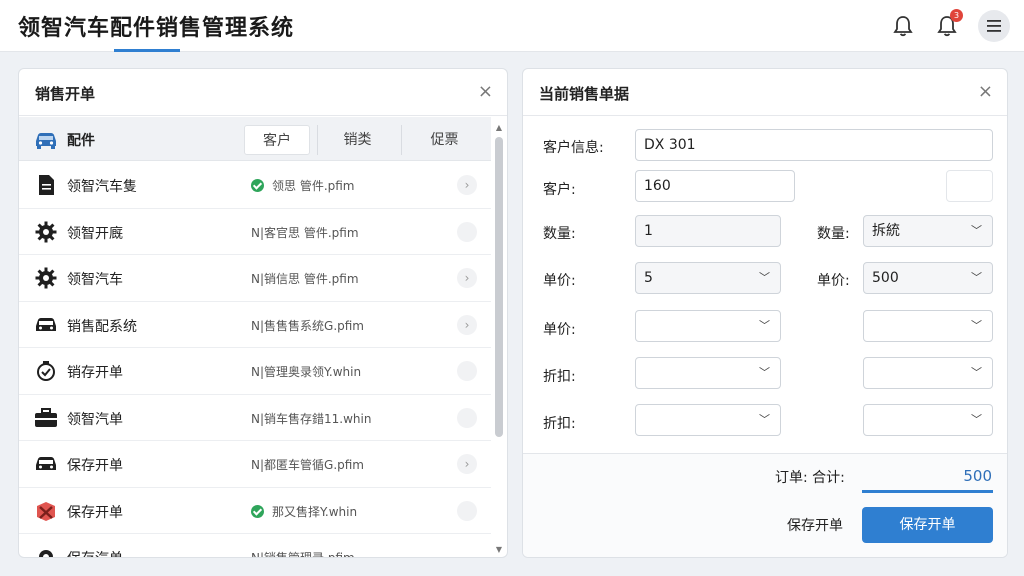 Image resolution: width=1024 pixels, height=576 pixels. I want to click on list-item-name: 保存汽单, so click(95, 552).